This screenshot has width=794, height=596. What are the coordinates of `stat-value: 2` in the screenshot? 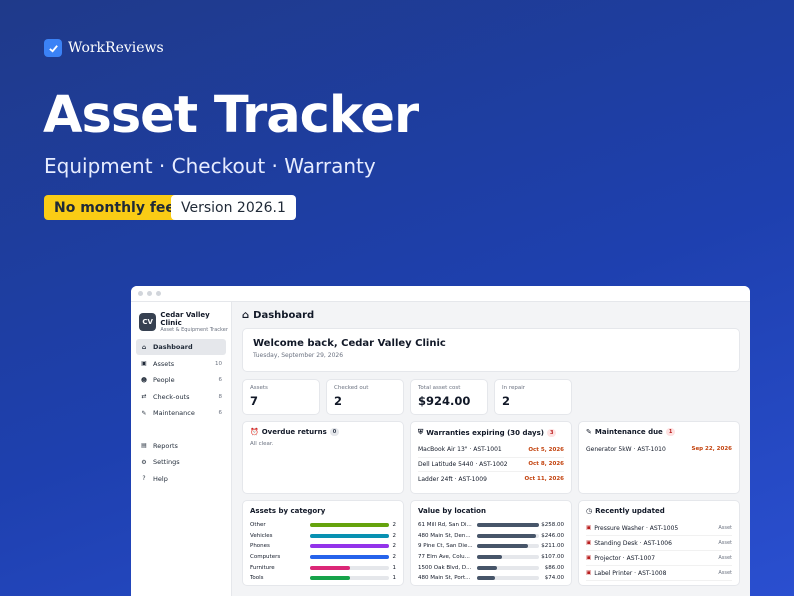 It's located at (338, 401).